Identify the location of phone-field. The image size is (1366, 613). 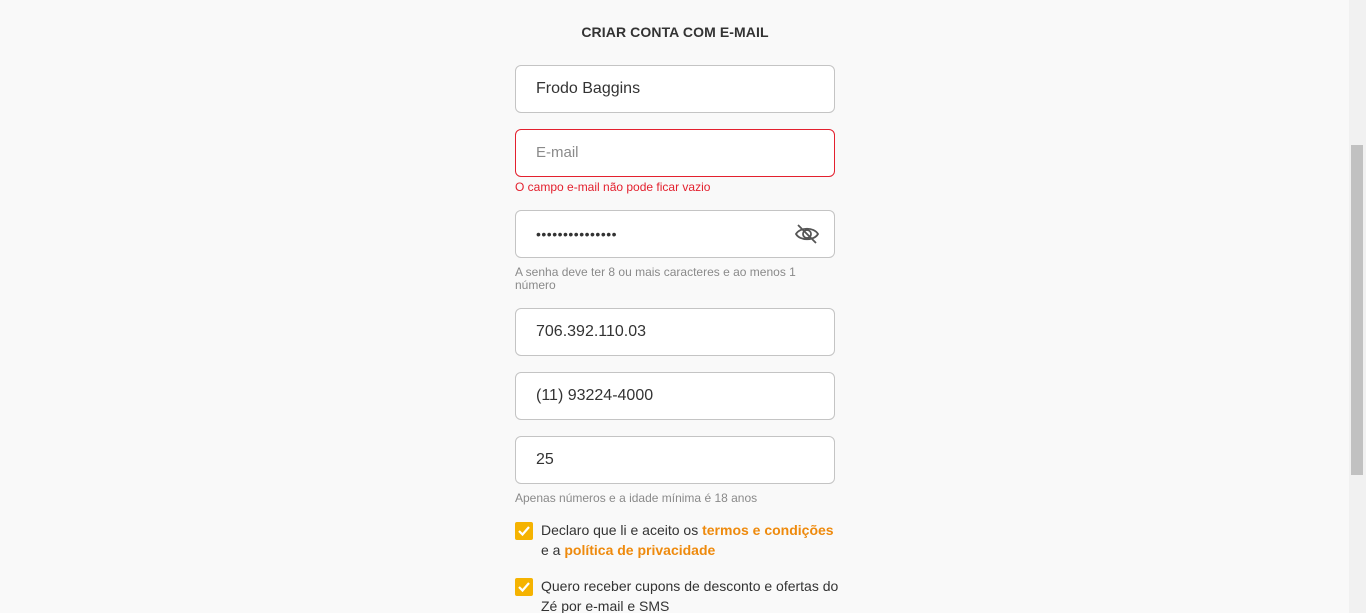
(675, 396).